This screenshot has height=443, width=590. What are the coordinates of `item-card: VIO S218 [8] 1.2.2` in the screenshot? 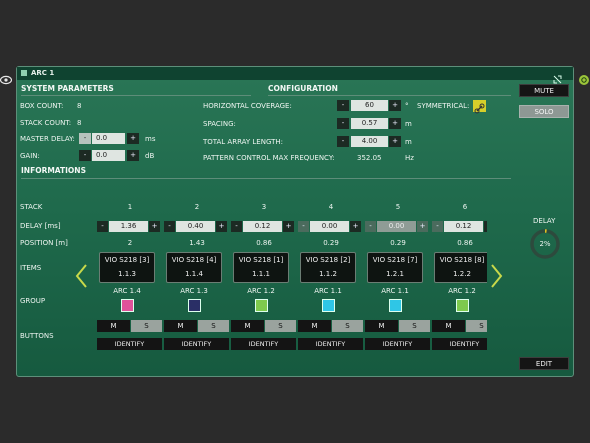 It's located at (460, 267).